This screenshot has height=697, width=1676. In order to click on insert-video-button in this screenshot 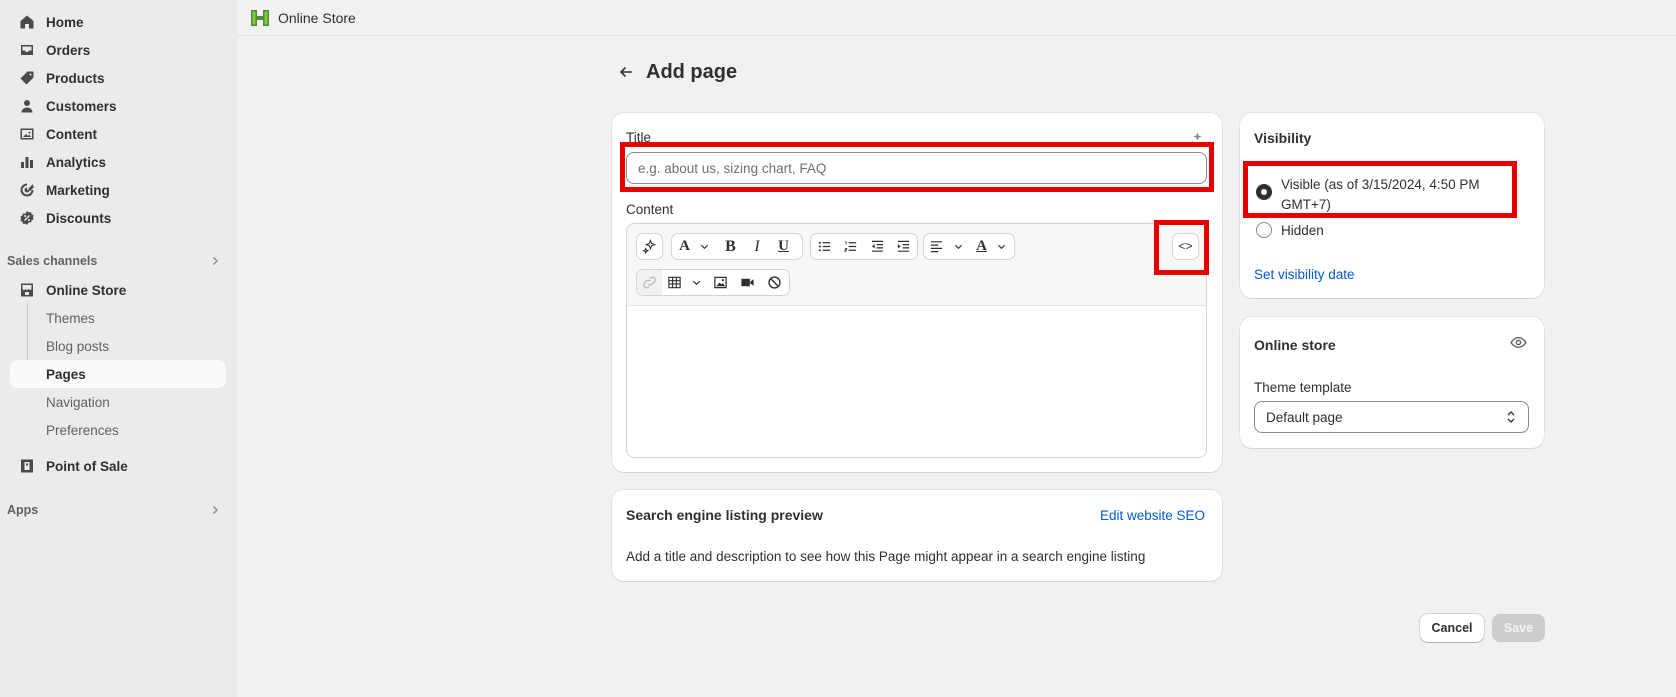, I will do `click(747, 282)`.